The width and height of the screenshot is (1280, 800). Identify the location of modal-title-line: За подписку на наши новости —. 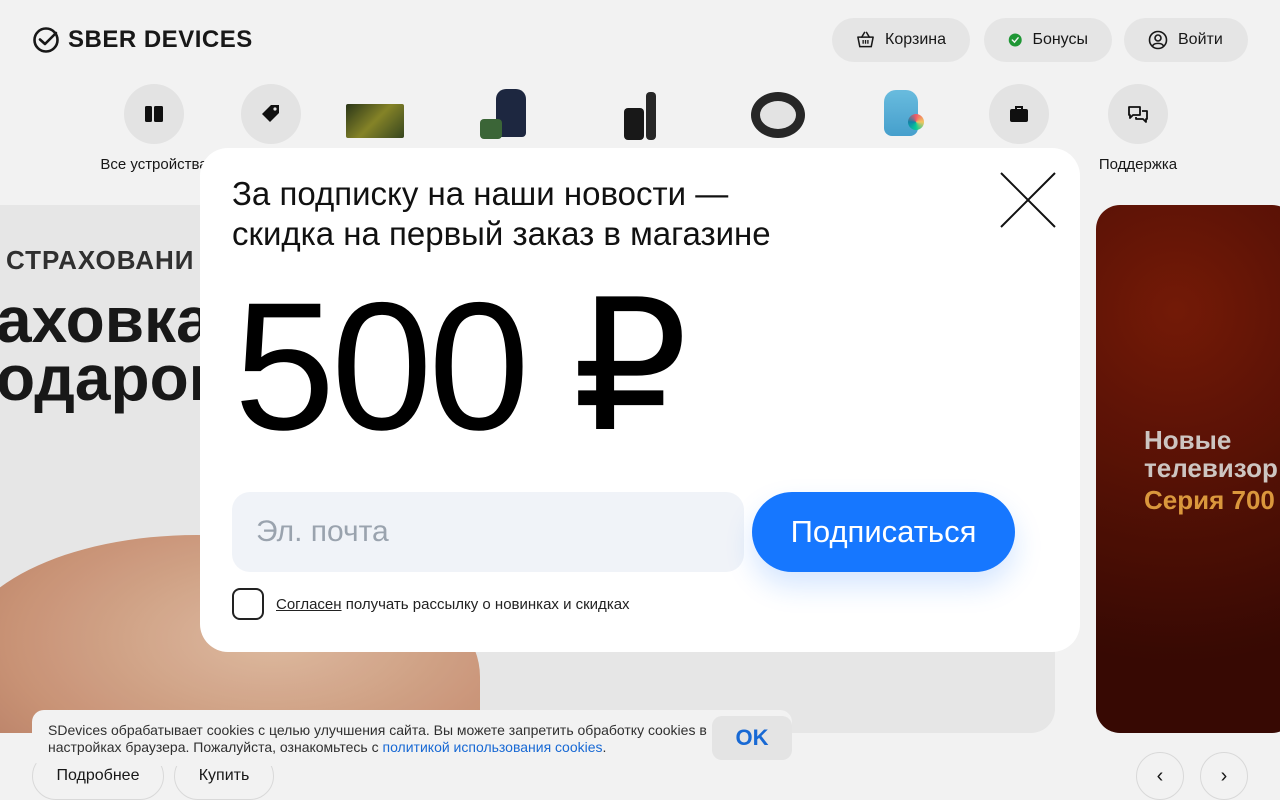
(480, 193).